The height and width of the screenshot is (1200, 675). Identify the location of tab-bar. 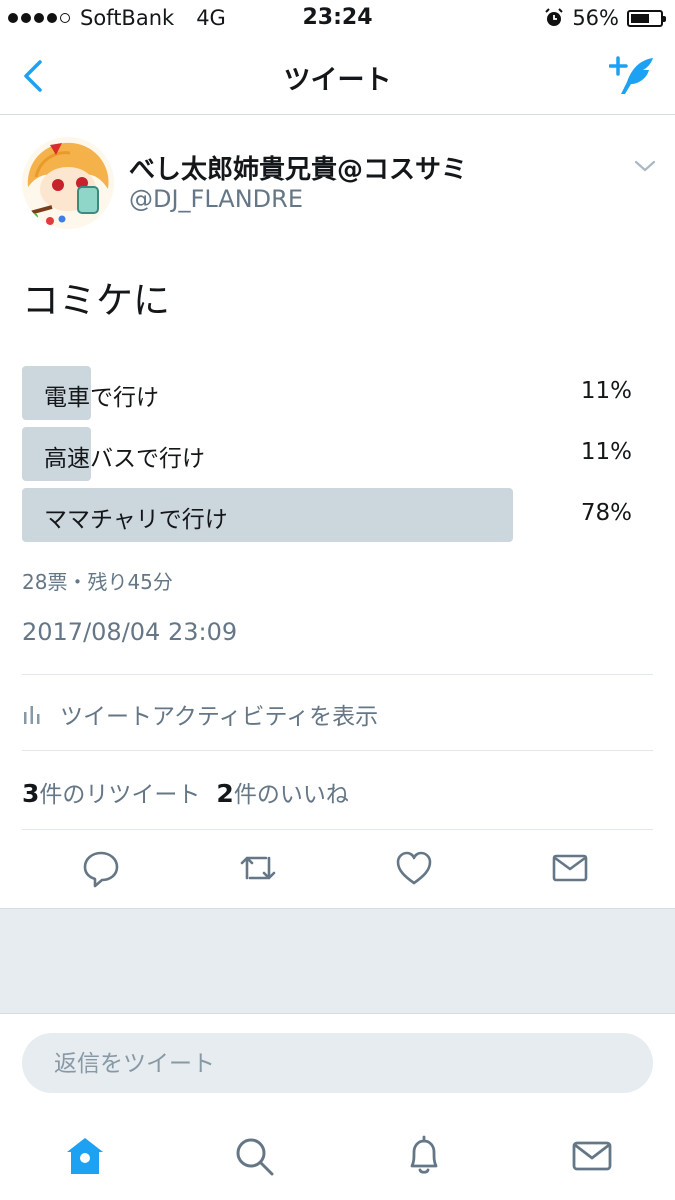
(337, 1155).